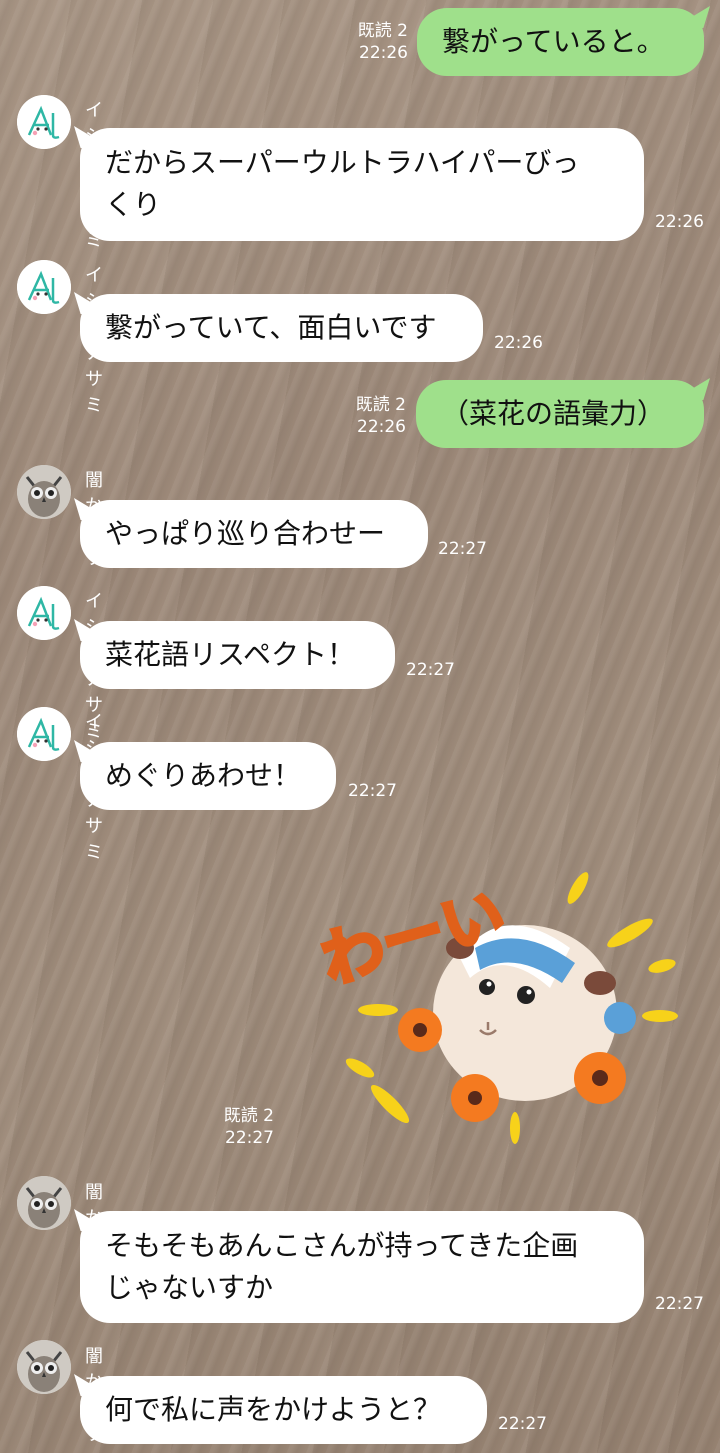 The height and width of the screenshot is (1453, 720). Describe the element at coordinates (283, 1410) in the screenshot. I see `message-bubble: 何で私に声をかけようと？` at that location.